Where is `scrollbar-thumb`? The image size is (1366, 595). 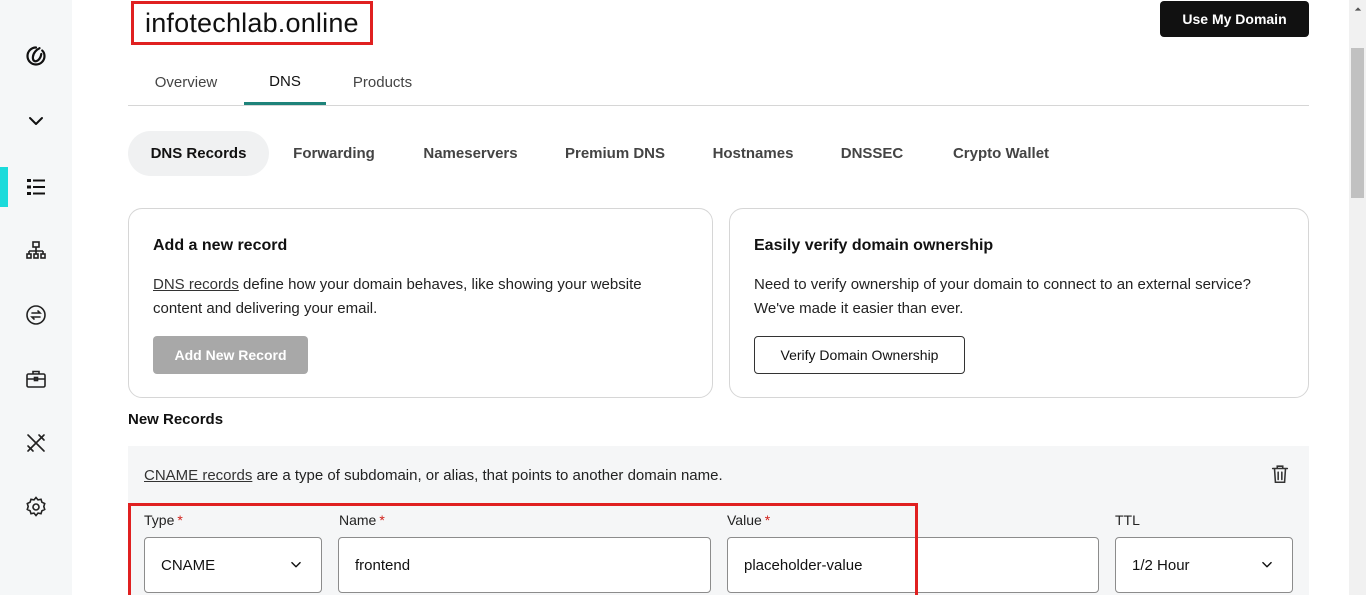 scrollbar-thumb is located at coordinates (1357, 123).